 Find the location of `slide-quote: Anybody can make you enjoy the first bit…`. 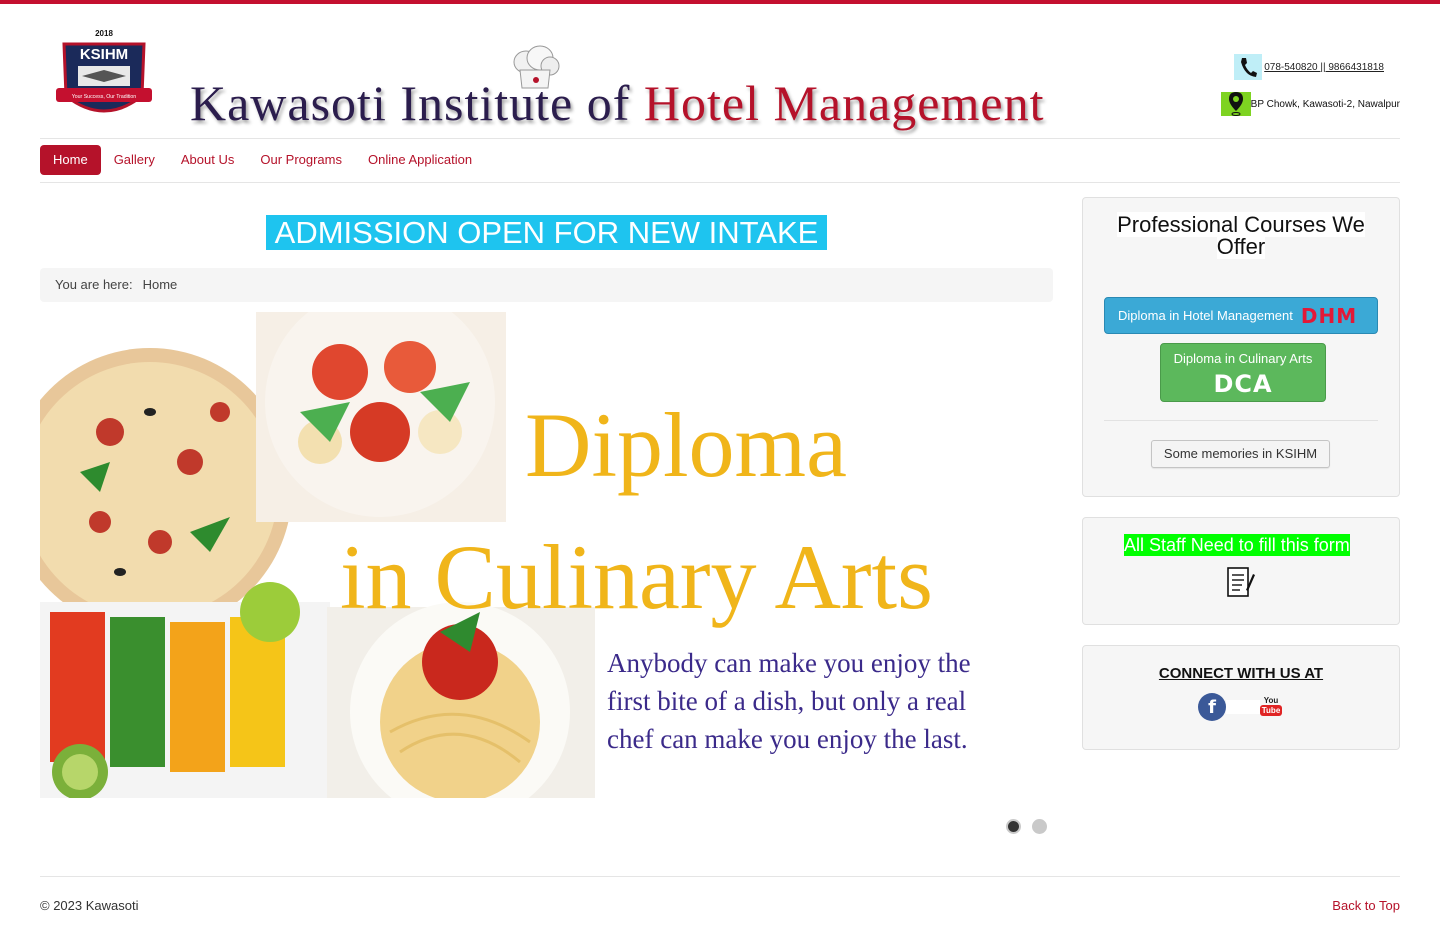

slide-quote: Anybody can make you enjoy the first bit… is located at coordinates (789, 701).